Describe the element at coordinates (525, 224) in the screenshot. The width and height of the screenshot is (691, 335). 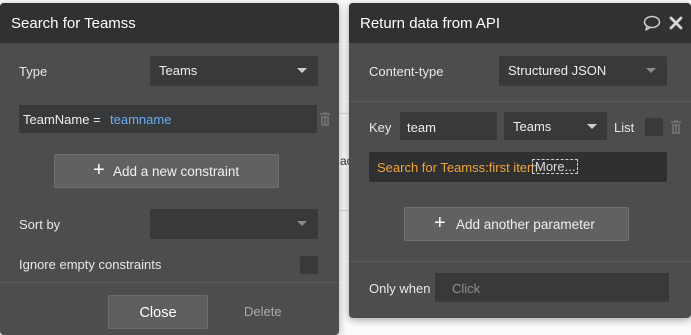
I see `add-parameter-label: Add another parameter` at that location.